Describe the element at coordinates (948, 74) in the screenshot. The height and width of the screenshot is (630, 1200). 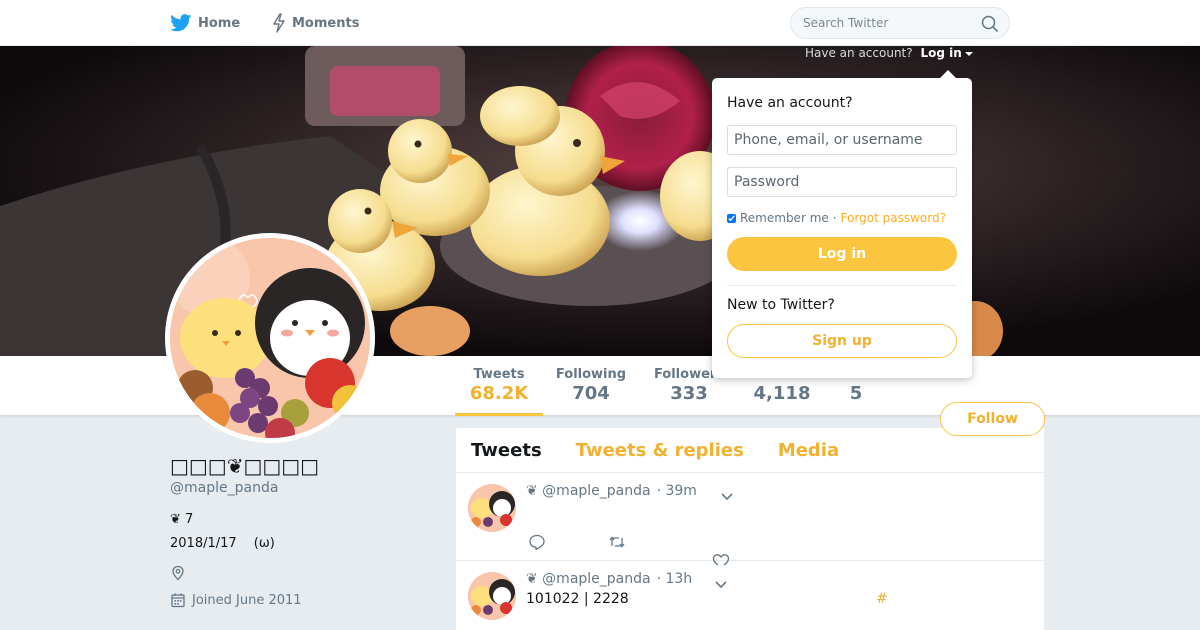
I see `dropdown-arrow` at that location.